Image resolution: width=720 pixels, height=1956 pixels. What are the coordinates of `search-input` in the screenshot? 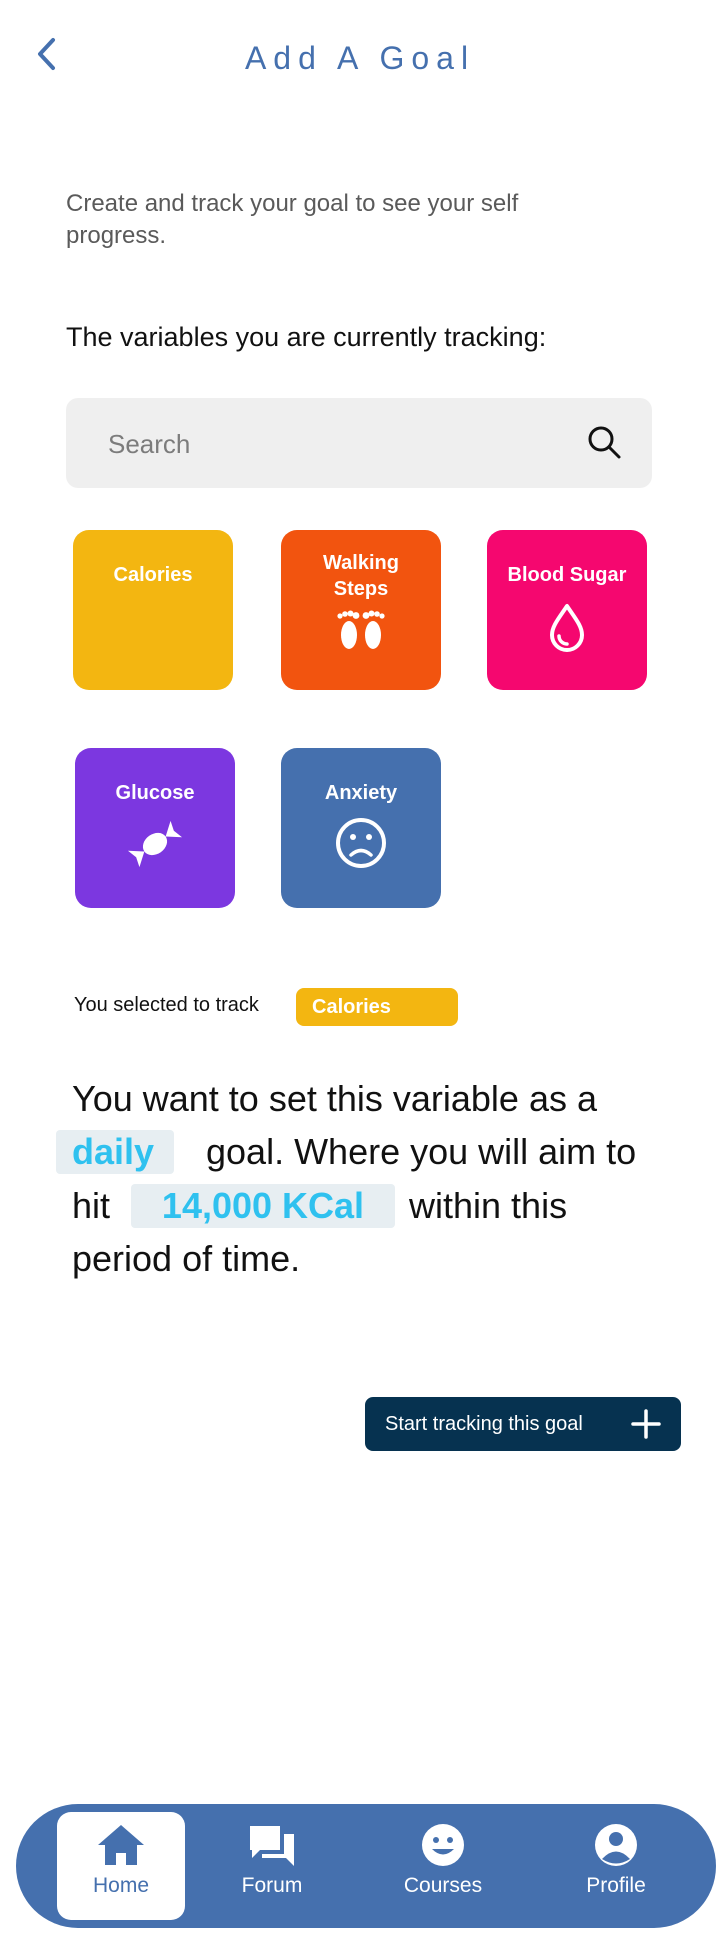 It's located at (328, 444).